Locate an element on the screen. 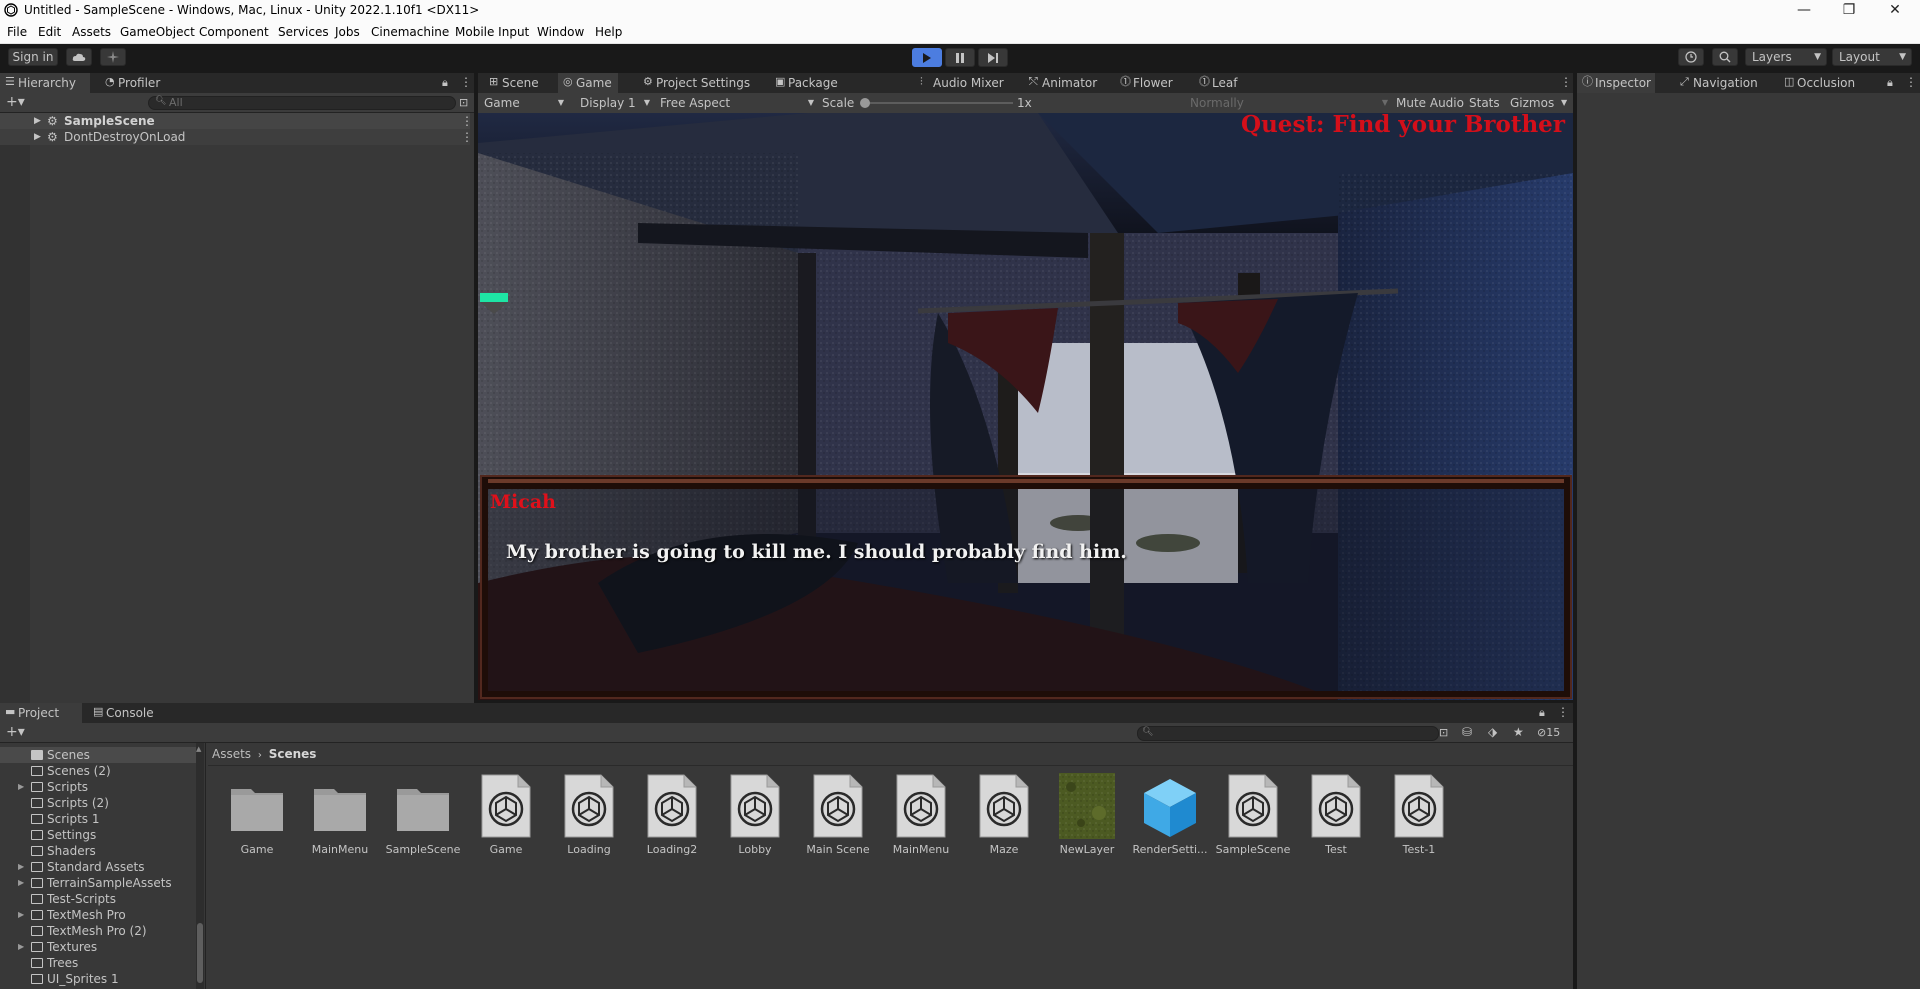  folder-tree-item: Scenes is located at coordinates (100, 755).